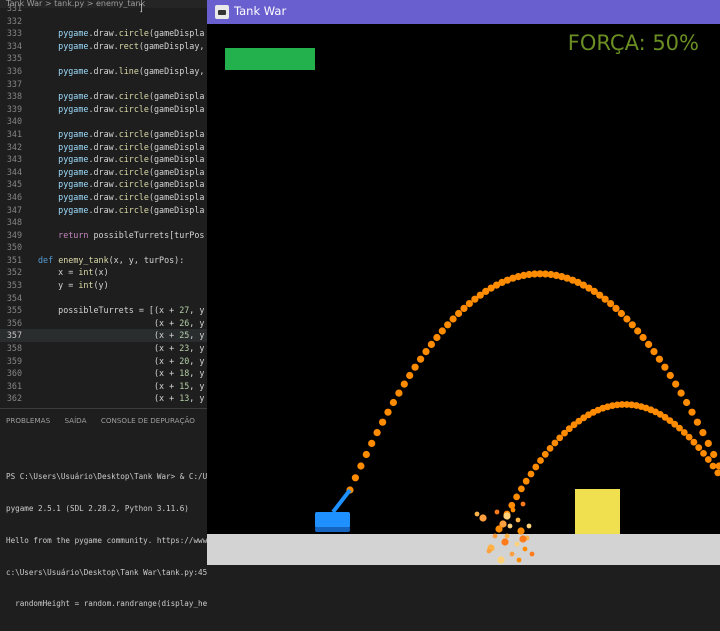 The width and height of the screenshot is (720, 631). Describe the element at coordinates (12, 323) in the screenshot. I see `line-number: 356` at that location.